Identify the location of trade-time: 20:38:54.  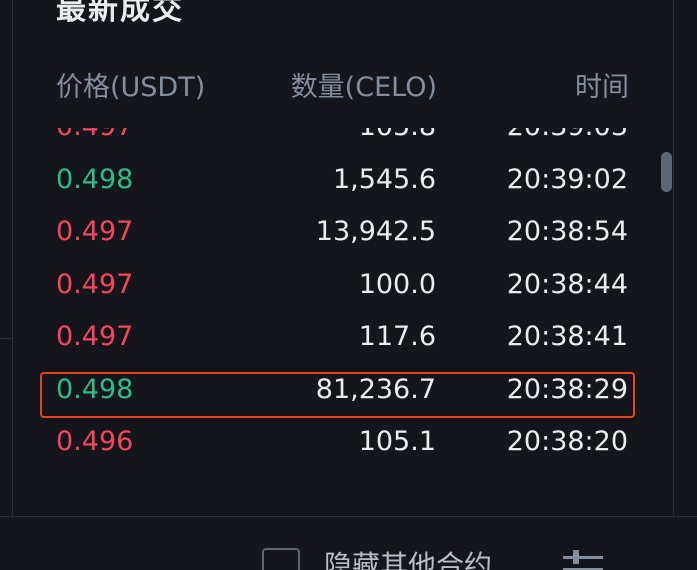
(567, 231).